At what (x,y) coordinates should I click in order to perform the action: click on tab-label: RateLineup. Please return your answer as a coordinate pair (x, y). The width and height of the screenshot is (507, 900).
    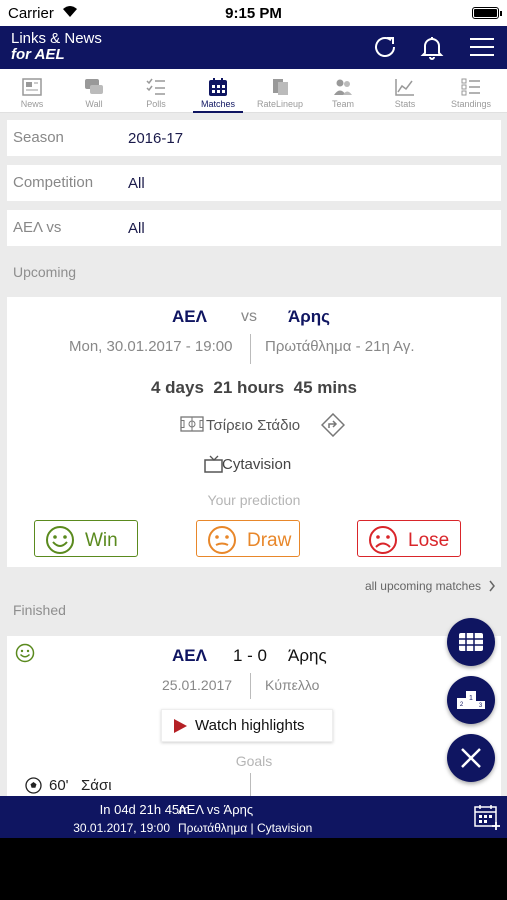
    Looking at the image, I should click on (280, 104).